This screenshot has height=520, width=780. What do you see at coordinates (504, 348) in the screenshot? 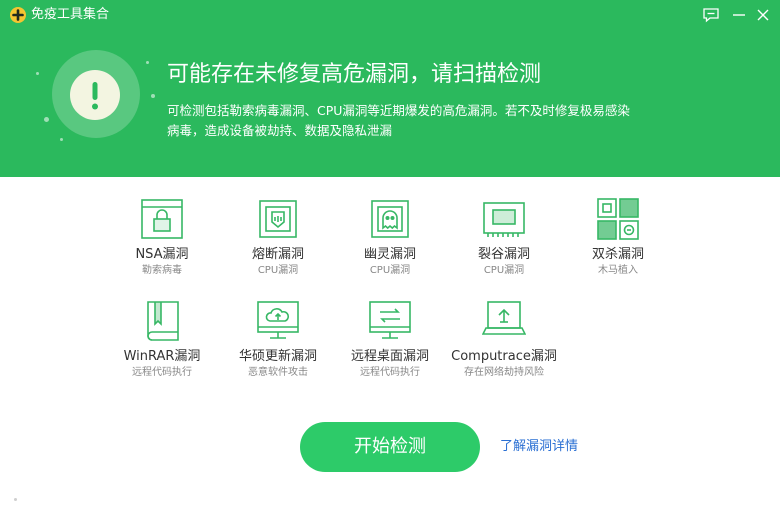
I see `tool-computrace: Computrace漏洞 存在网络劫持风险` at bounding box center [504, 348].